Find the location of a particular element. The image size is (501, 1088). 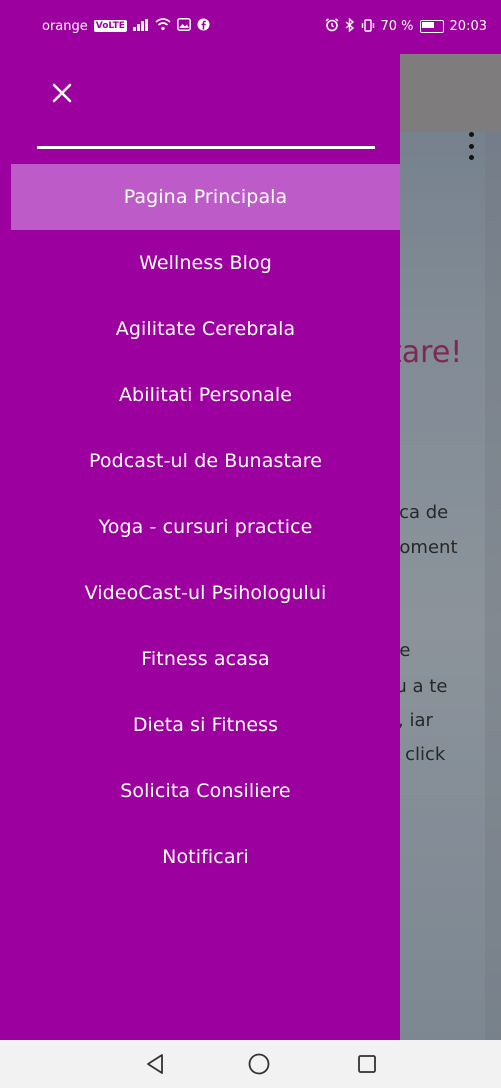

volte-badge: VoLTE is located at coordinates (110, 26).